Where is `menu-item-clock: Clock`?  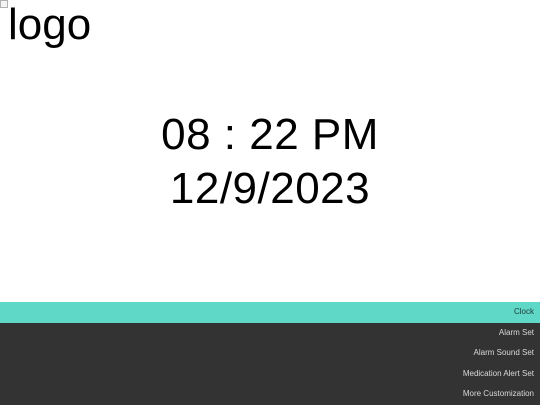
menu-item-clock: Clock is located at coordinates (270, 312).